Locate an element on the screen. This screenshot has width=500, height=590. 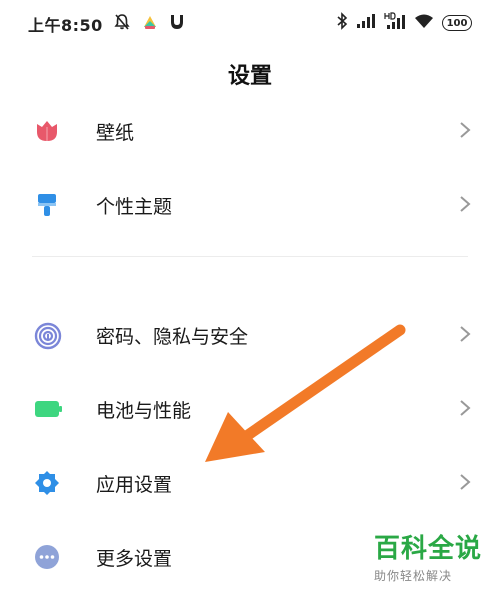
alarm-off-icon is located at coordinates (122, 24).